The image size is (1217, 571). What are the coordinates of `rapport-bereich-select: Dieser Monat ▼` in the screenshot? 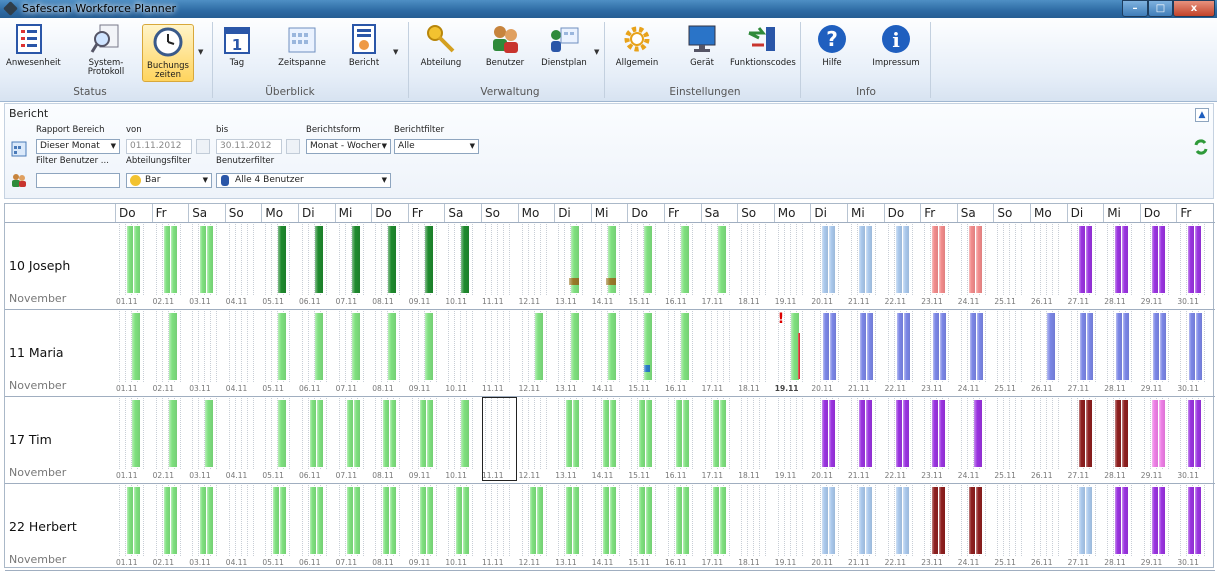 It's located at (78, 146).